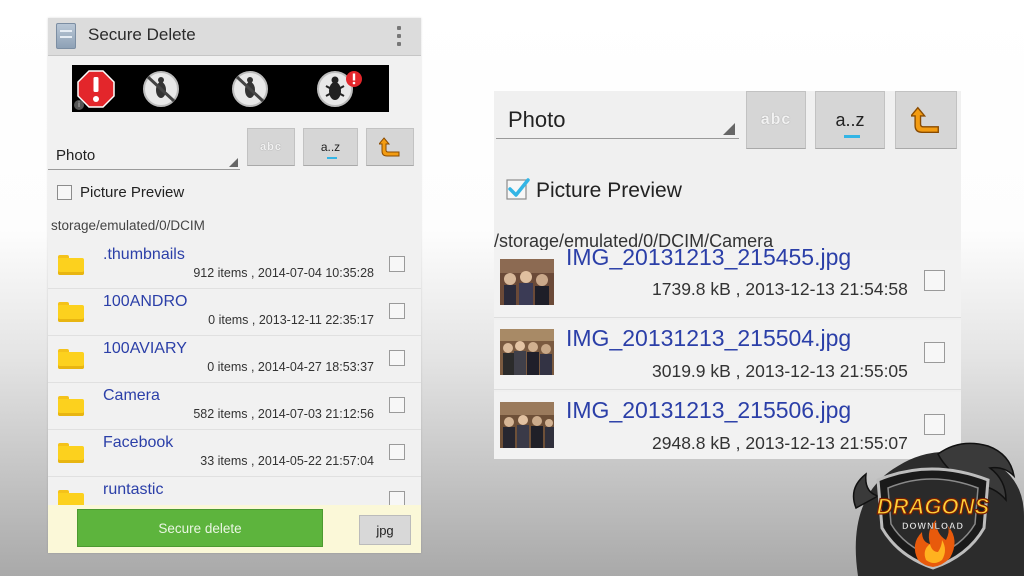  I want to click on sort-toolbar: Photo abc a..z, so click(234, 153).